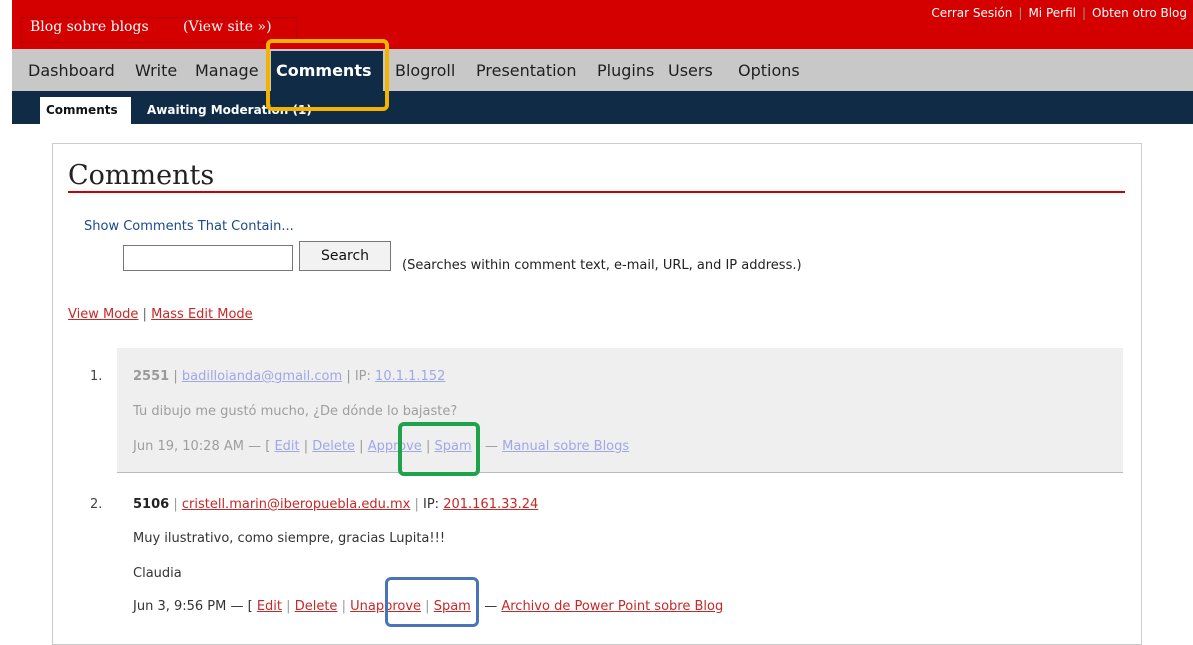  What do you see at coordinates (202, 314) in the screenshot?
I see `mass-edit-mode-link: Mass Edit Mode` at bounding box center [202, 314].